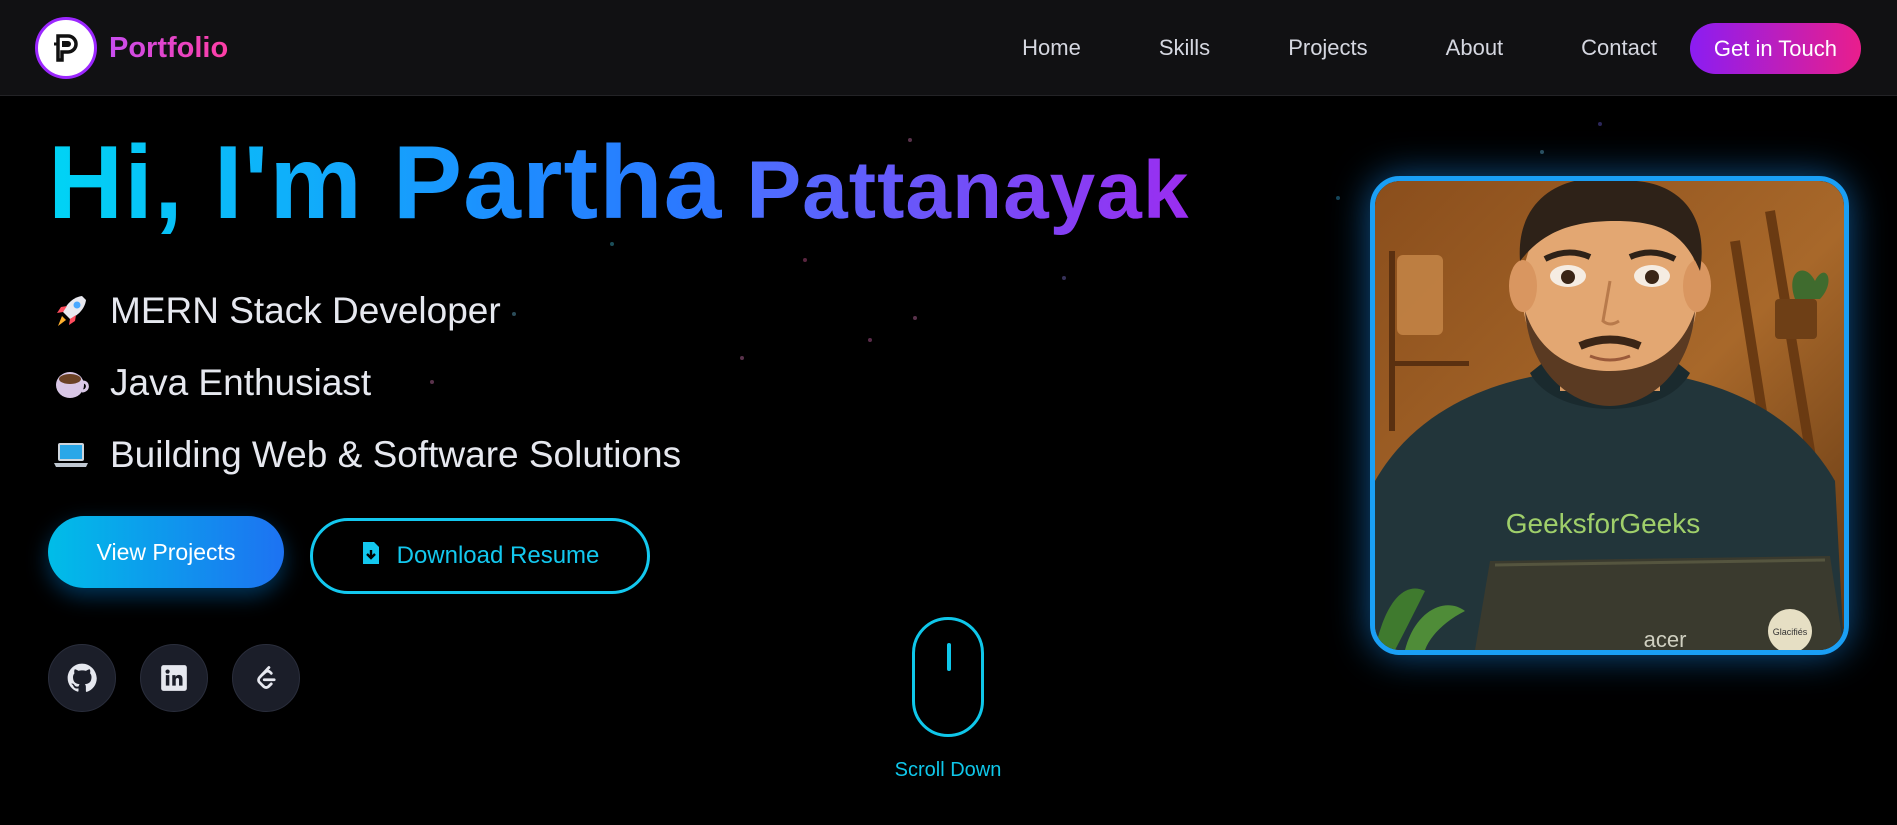 This screenshot has height=825, width=1897. What do you see at coordinates (385, 183) in the screenshot?
I see `hero-greeting: Hi, I'm Partha` at bounding box center [385, 183].